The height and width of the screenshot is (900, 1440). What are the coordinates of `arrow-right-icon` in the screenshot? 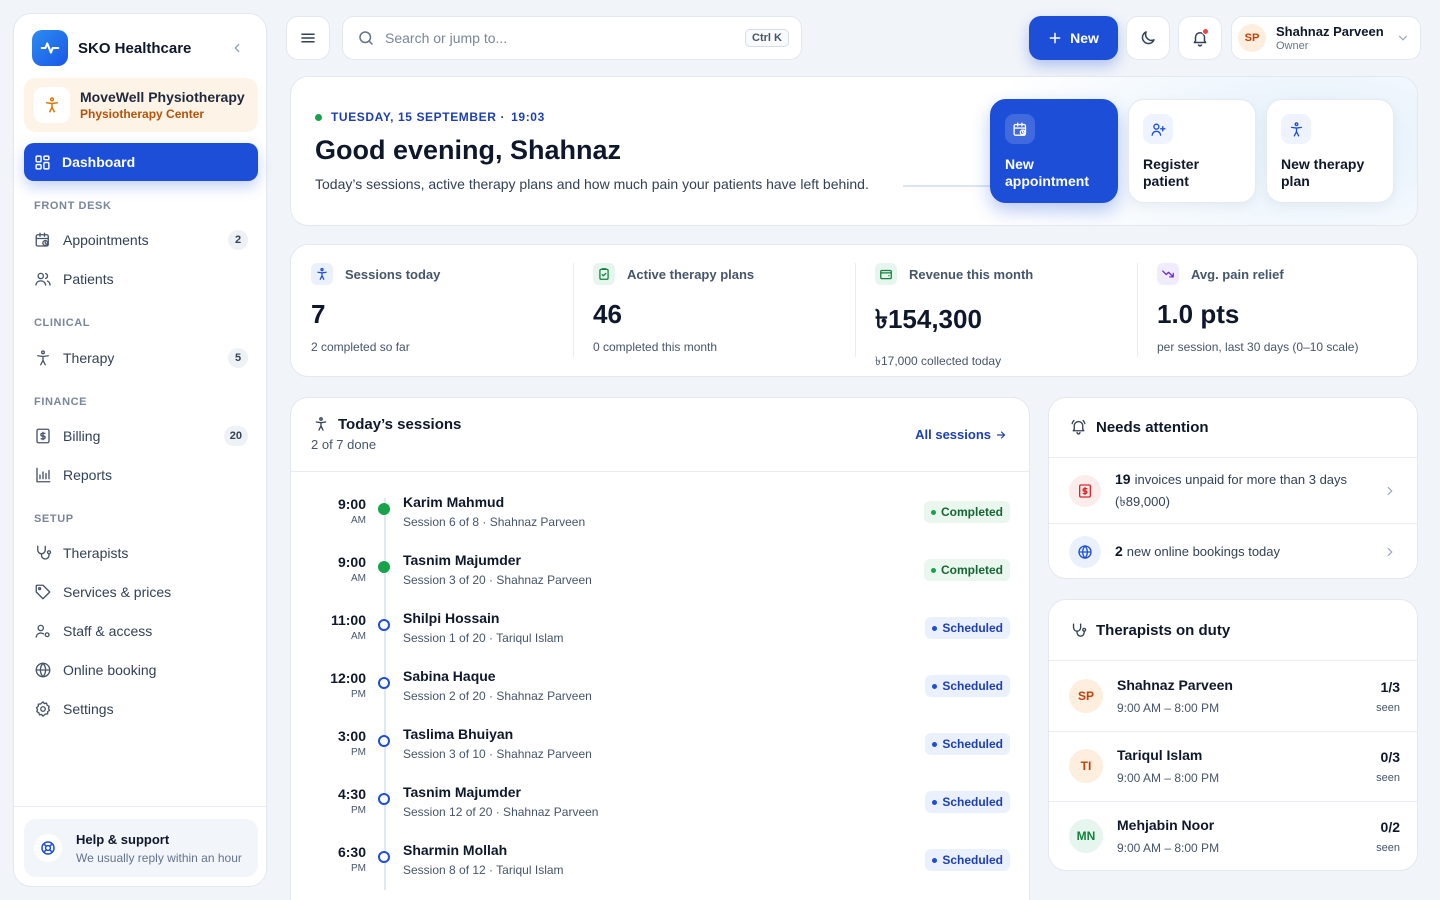 It's located at (999, 435).